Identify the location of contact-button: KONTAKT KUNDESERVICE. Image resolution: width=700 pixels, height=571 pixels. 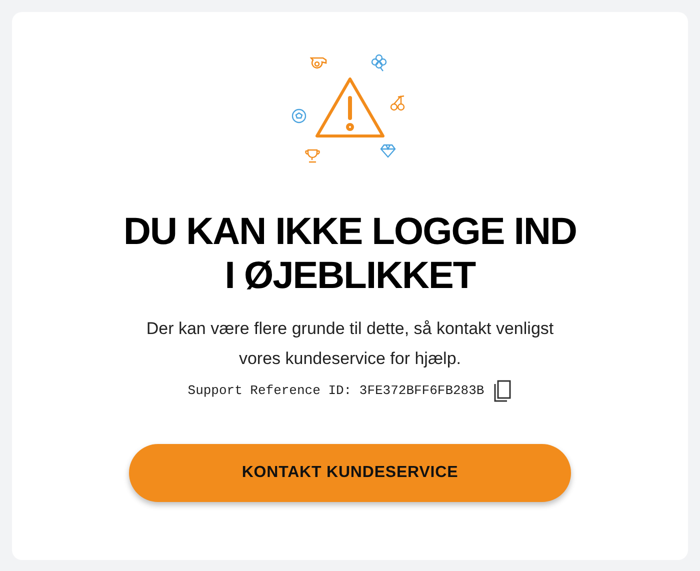
(350, 473).